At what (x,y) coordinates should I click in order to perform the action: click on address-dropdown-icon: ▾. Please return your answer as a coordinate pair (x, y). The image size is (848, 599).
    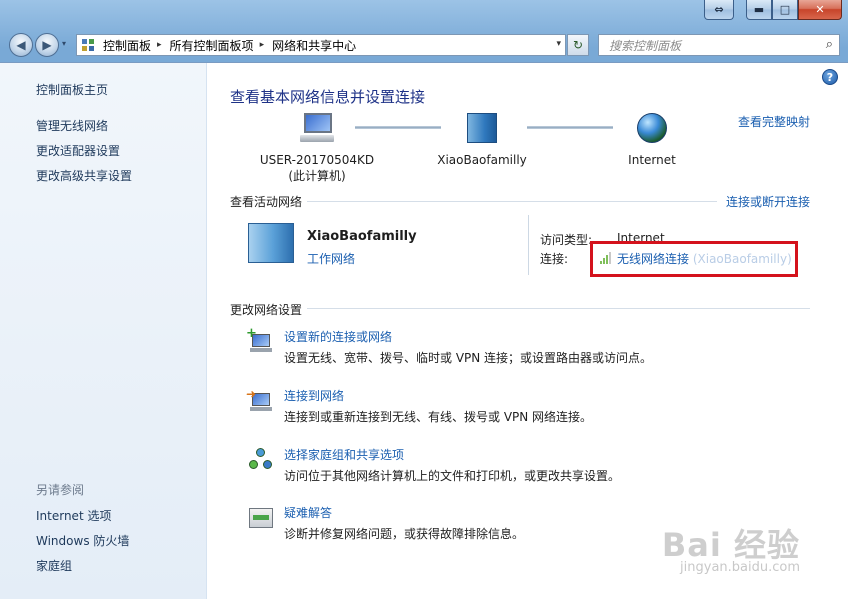
    Looking at the image, I should click on (558, 44).